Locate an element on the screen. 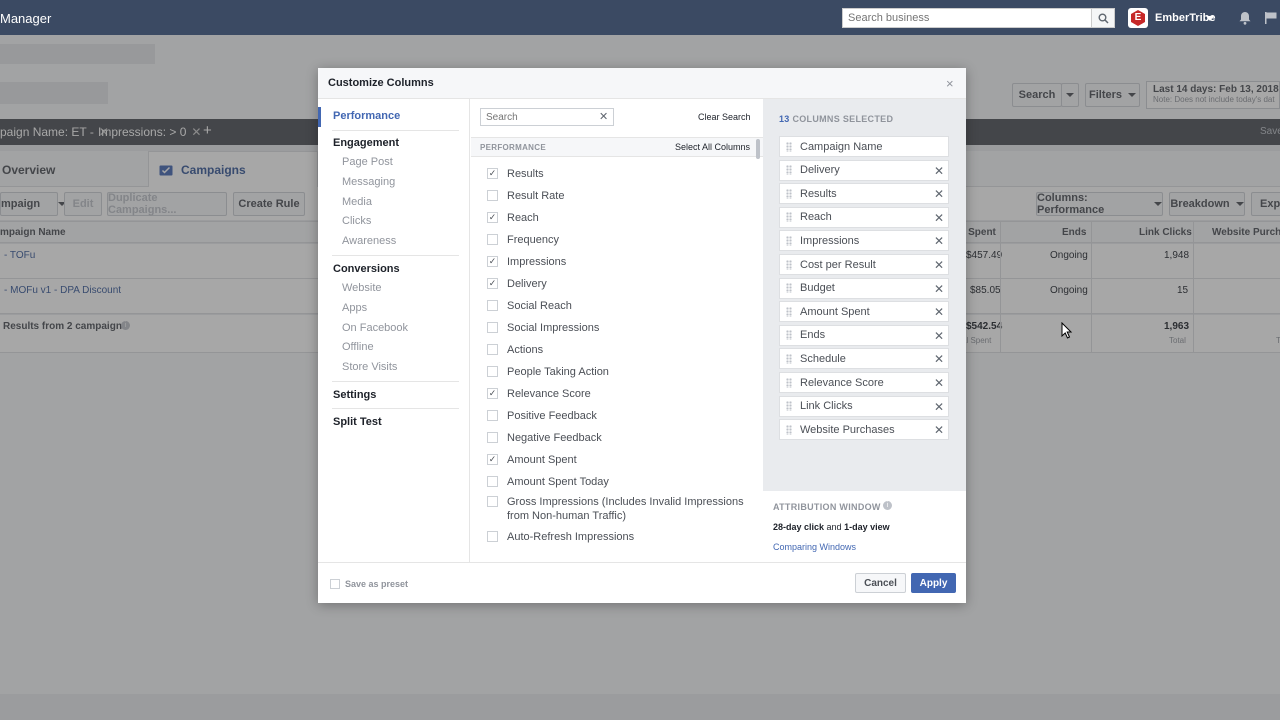 Image resolution: width=1280 pixels, height=720 pixels. column-option-frequency: Frequency is located at coordinates (617, 240).